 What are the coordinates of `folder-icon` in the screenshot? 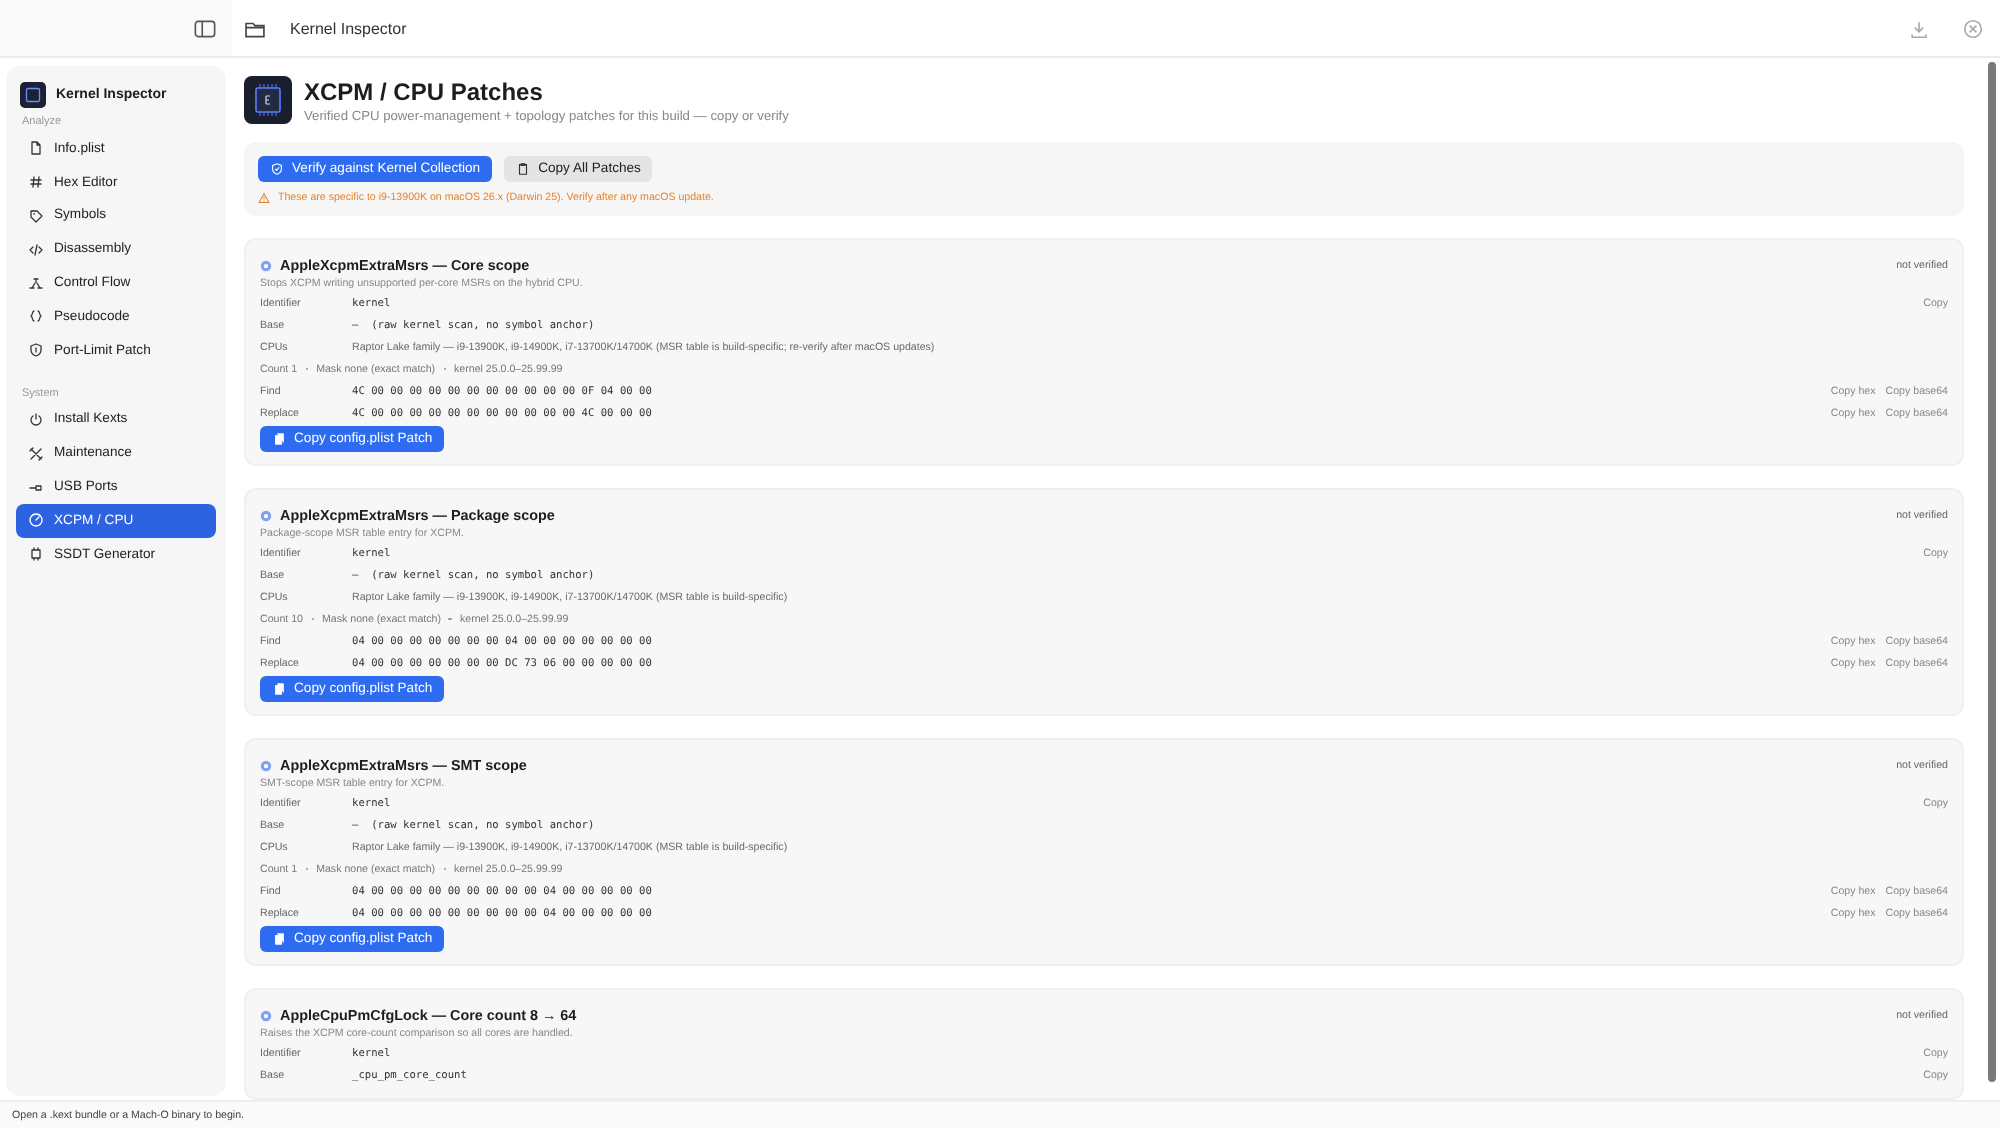 It's located at (255, 28).